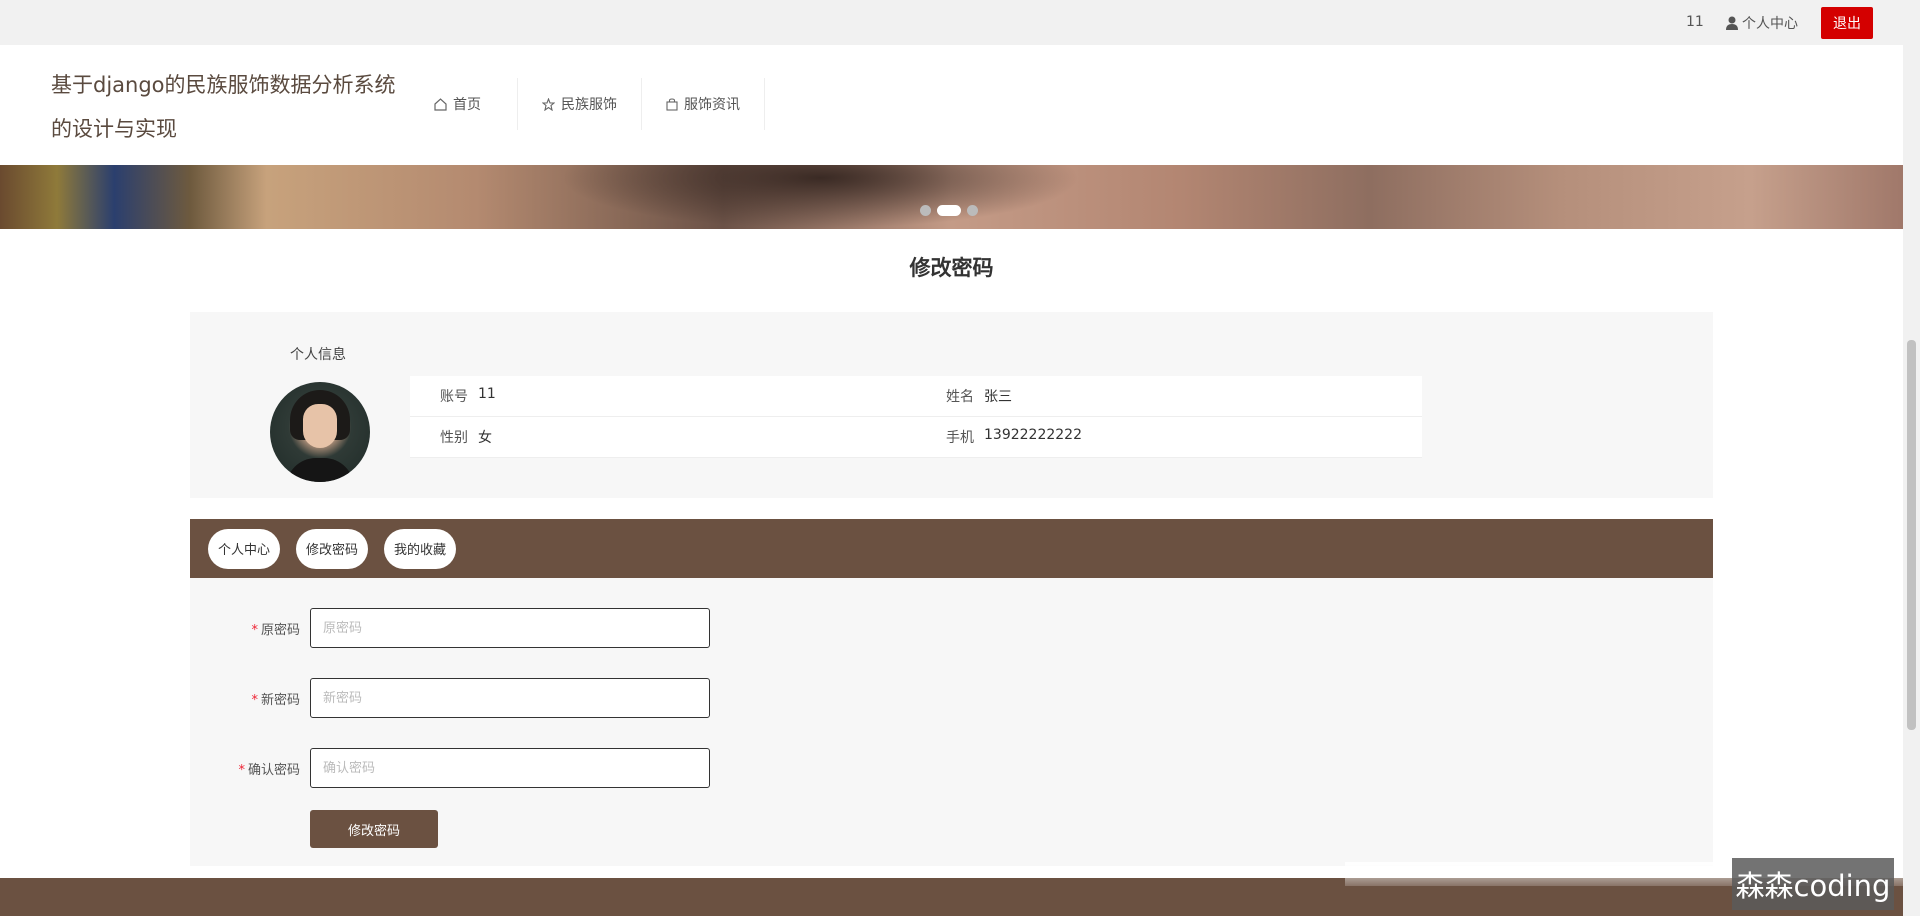 The height and width of the screenshot is (916, 1920). What do you see at coordinates (1813, 884) in the screenshot?
I see `watermark: 森森coding` at bounding box center [1813, 884].